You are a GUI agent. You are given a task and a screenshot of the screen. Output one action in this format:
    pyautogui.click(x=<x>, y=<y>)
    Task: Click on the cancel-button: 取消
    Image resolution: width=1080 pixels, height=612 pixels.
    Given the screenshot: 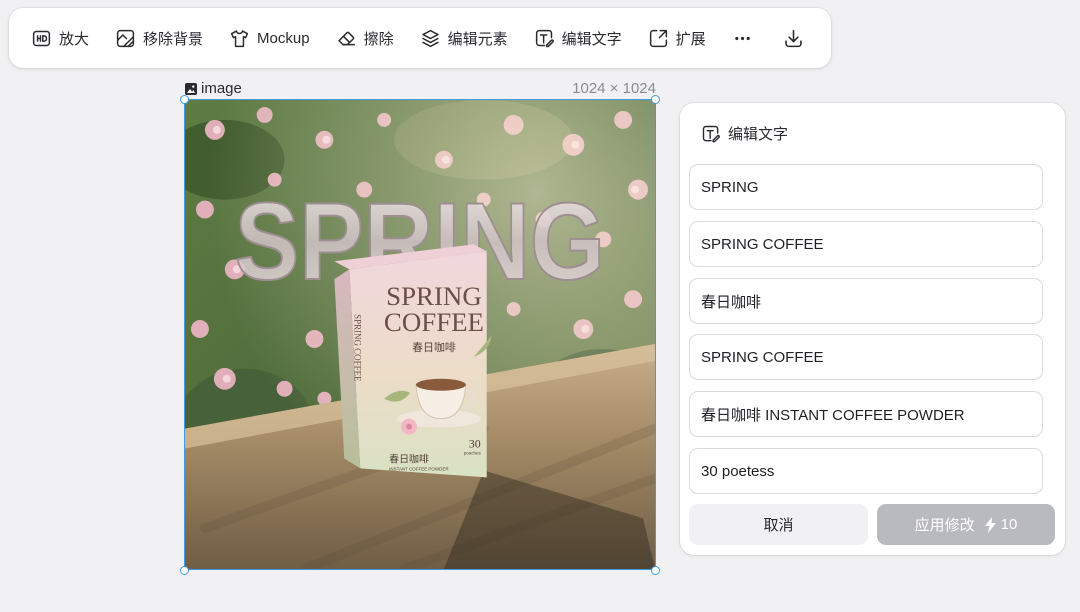 What is the action you would take?
    pyautogui.click(x=778, y=524)
    